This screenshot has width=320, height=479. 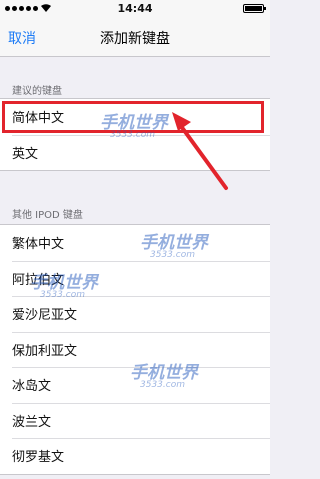 What do you see at coordinates (254, 8) in the screenshot?
I see `battery-icon` at bounding box center [254, 8].